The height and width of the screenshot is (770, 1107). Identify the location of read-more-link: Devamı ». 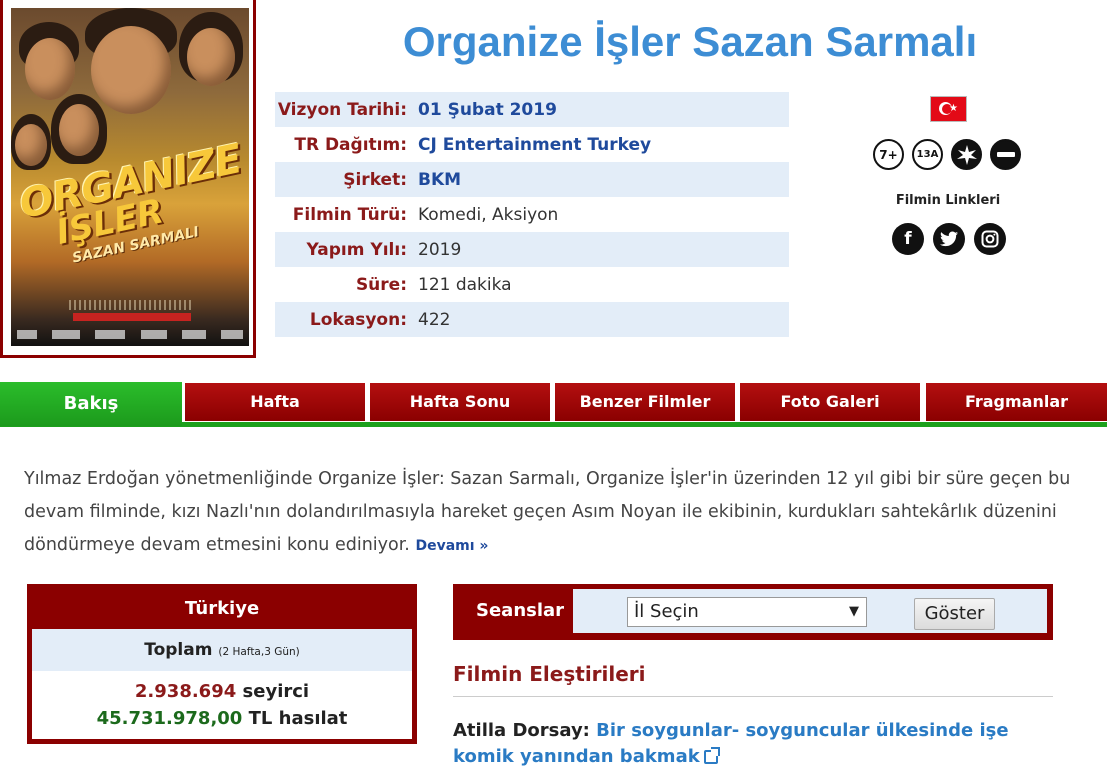
(451, 546).